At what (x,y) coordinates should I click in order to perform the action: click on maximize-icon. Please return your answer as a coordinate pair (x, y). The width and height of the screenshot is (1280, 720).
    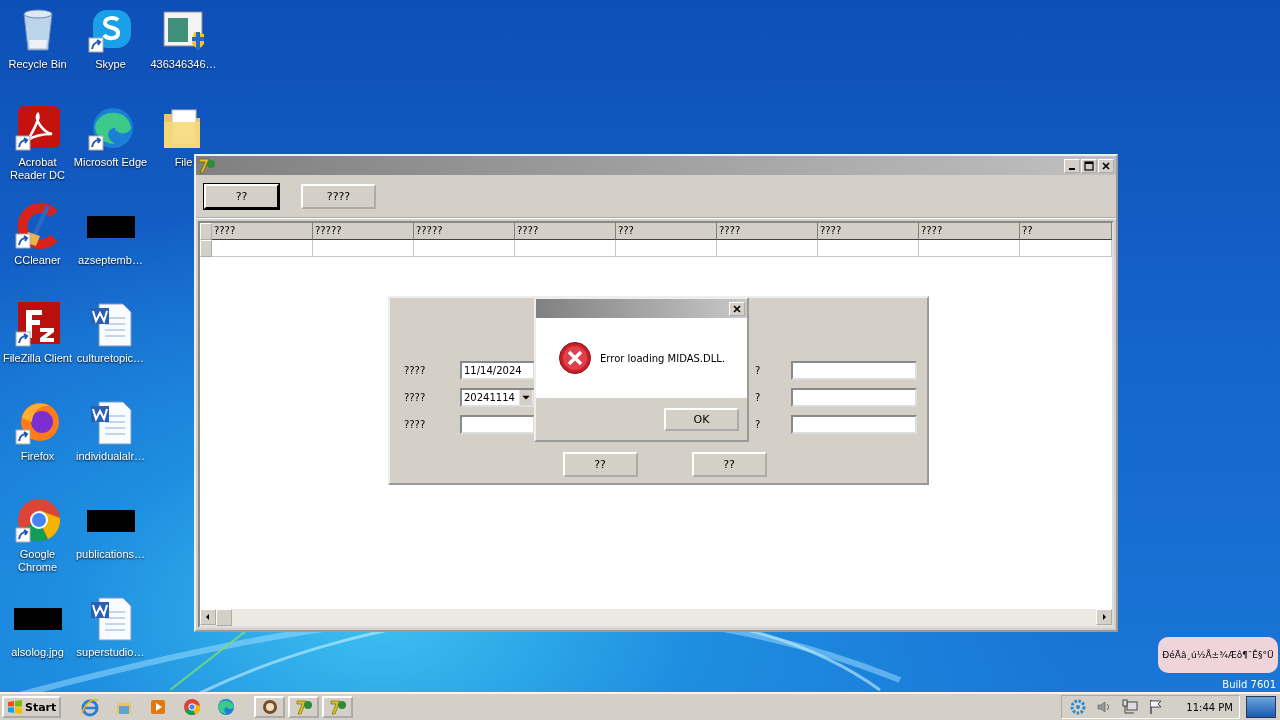
    Looking at the image, I should click on (1089, 165).